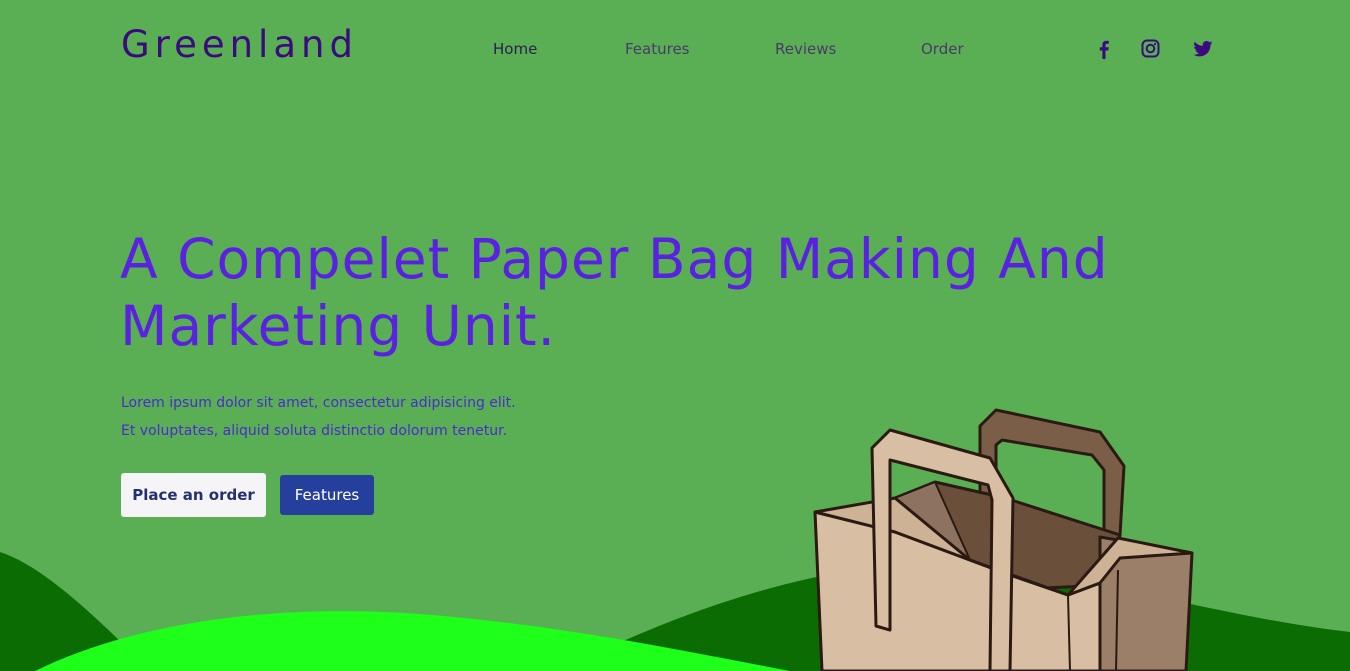 The height and width of the screenshot is (671, 1350). What do you see at coordinates (515, 49) in the screenshot?
I see `nav-home: Home` at bounding box center [515, 49].